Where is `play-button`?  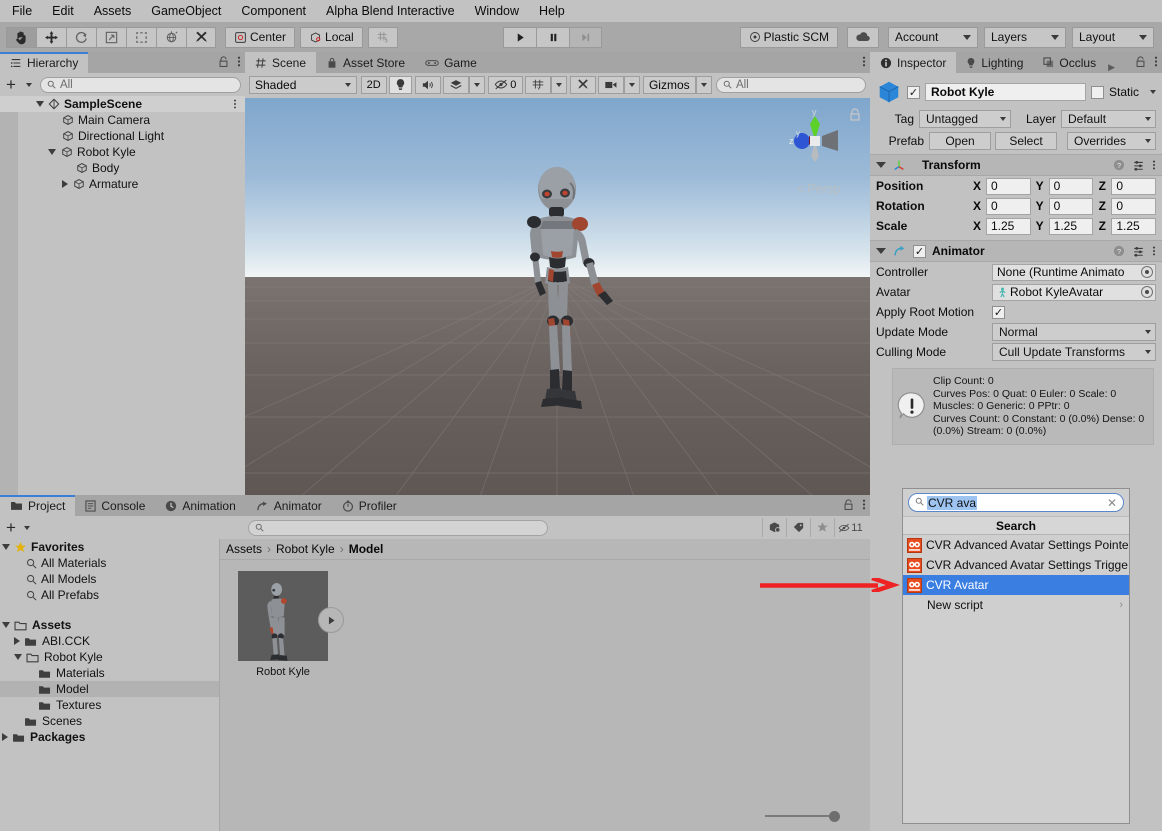 play-button is located at coordinates (520, 37).